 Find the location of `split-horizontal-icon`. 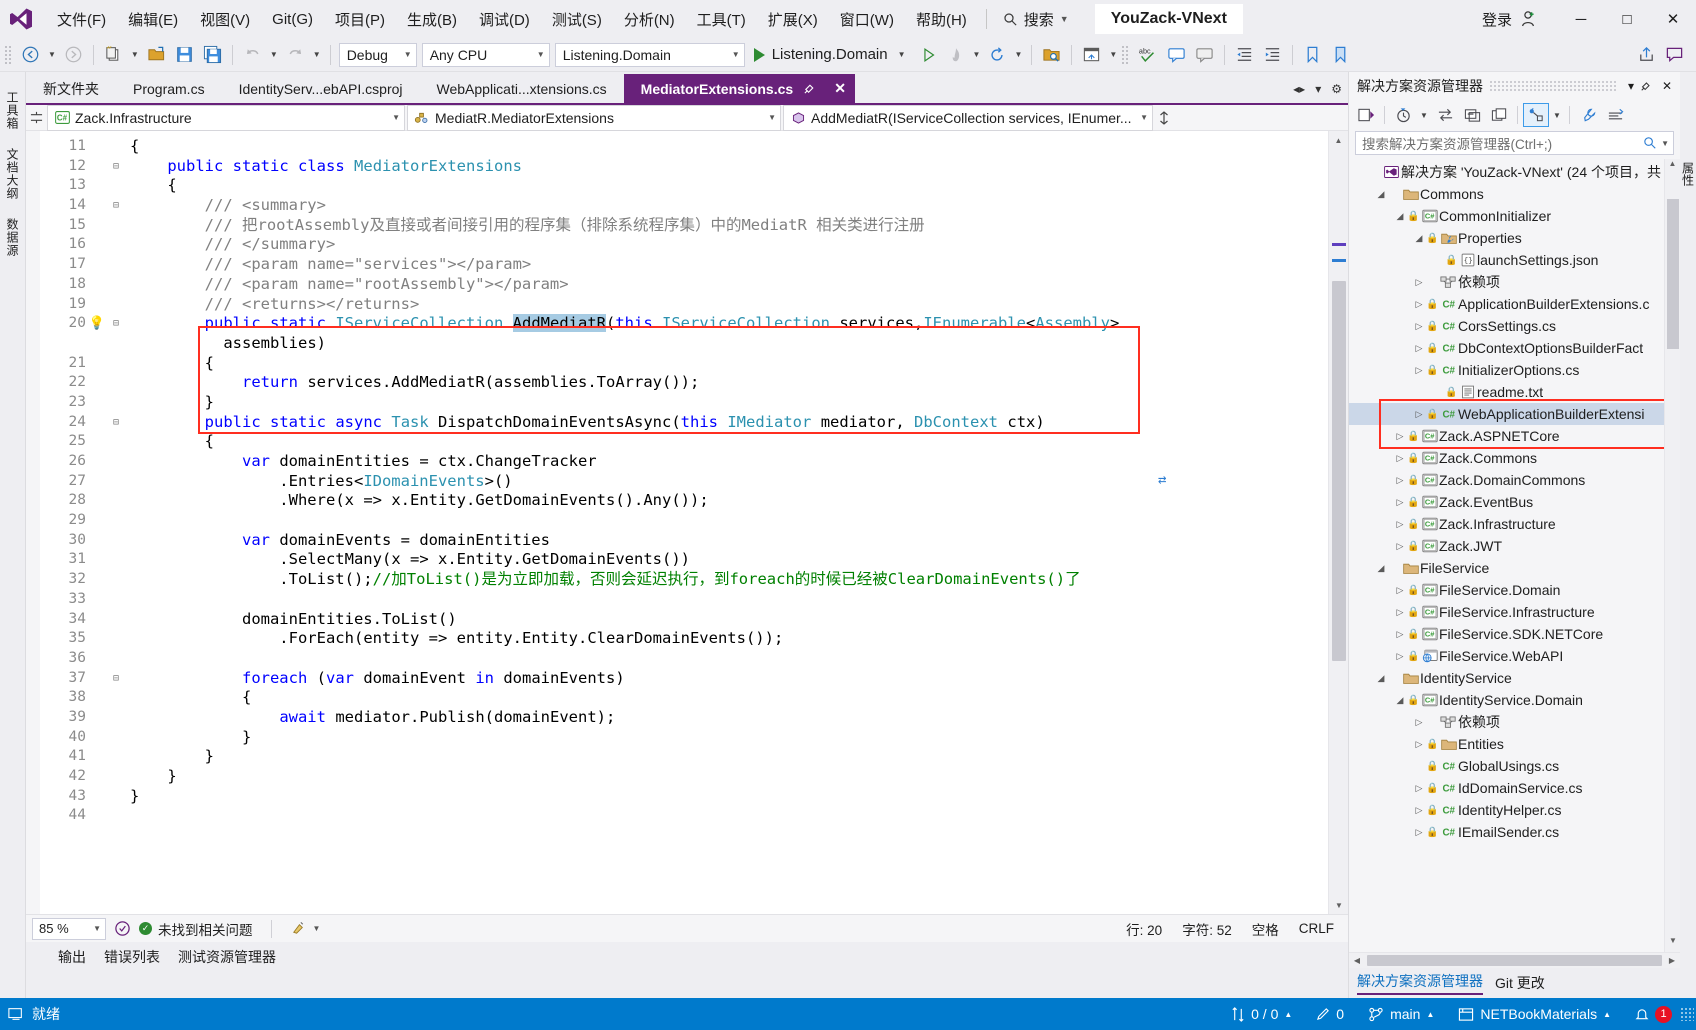

split-horizontal-icon is located at coordinates (1164, 117).